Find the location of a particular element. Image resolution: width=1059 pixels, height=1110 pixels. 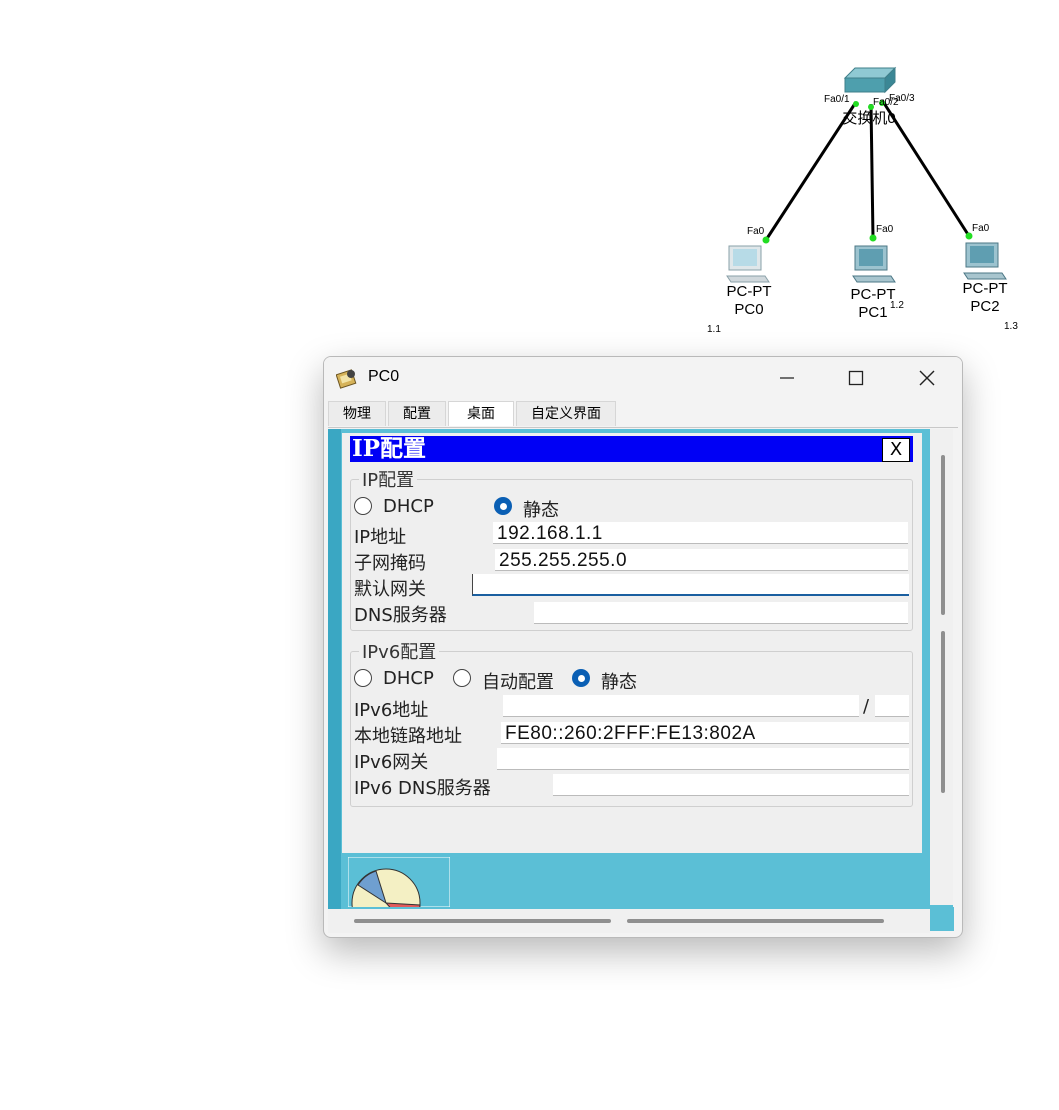

maximize-icon is located at coordinates (856, 378).